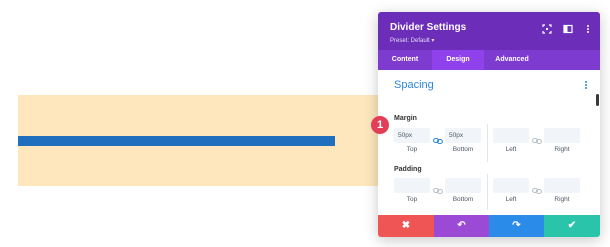 This screenshot has width=610, height=247. I want to click on tab-bar: Content Design Advanced, so click(489, 60).